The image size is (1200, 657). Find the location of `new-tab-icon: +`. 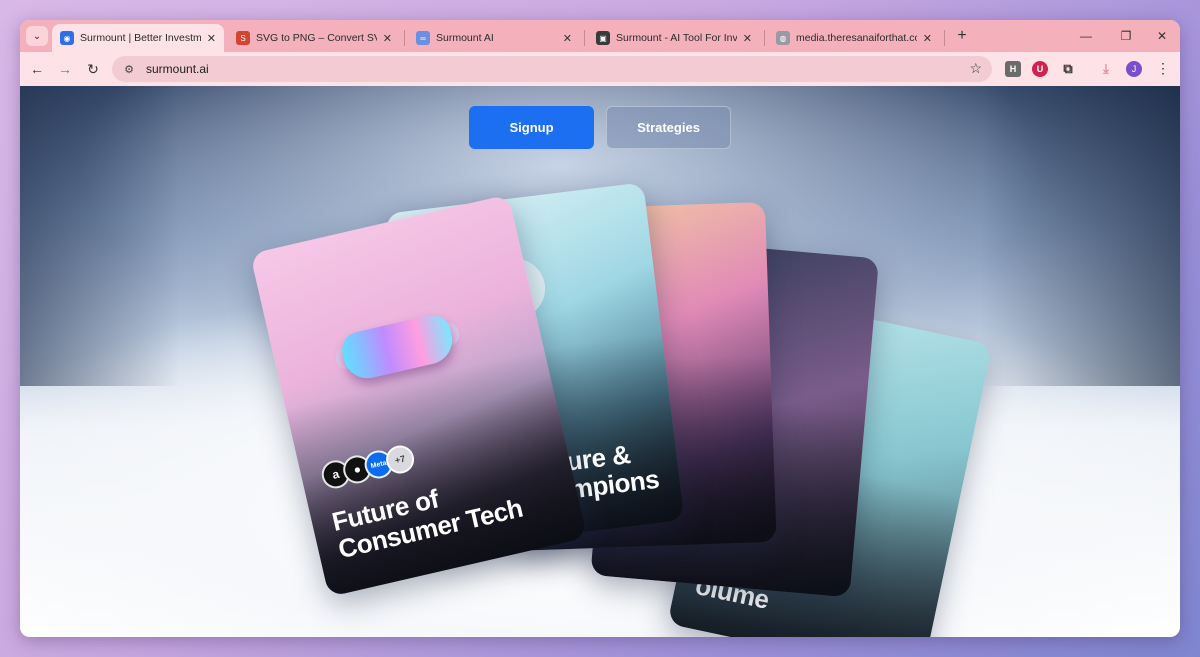

new-tab-icon: + is located at coordinates (962, 36).